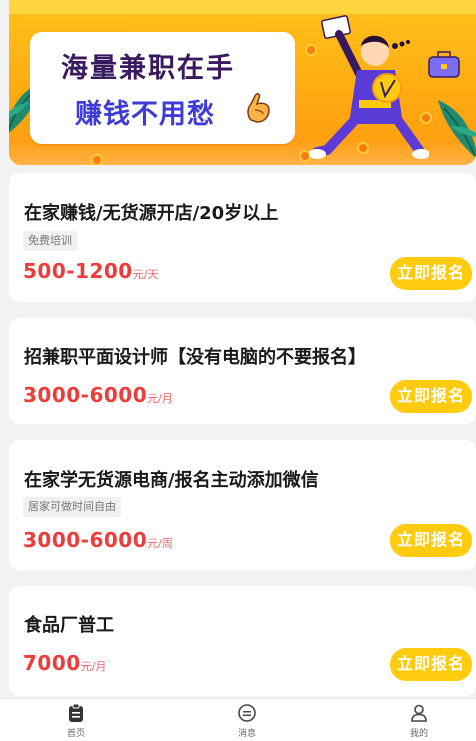 The width and height of the screenshot is (476, 741). I want to click on nav-label: 消息, so click(246, 734).